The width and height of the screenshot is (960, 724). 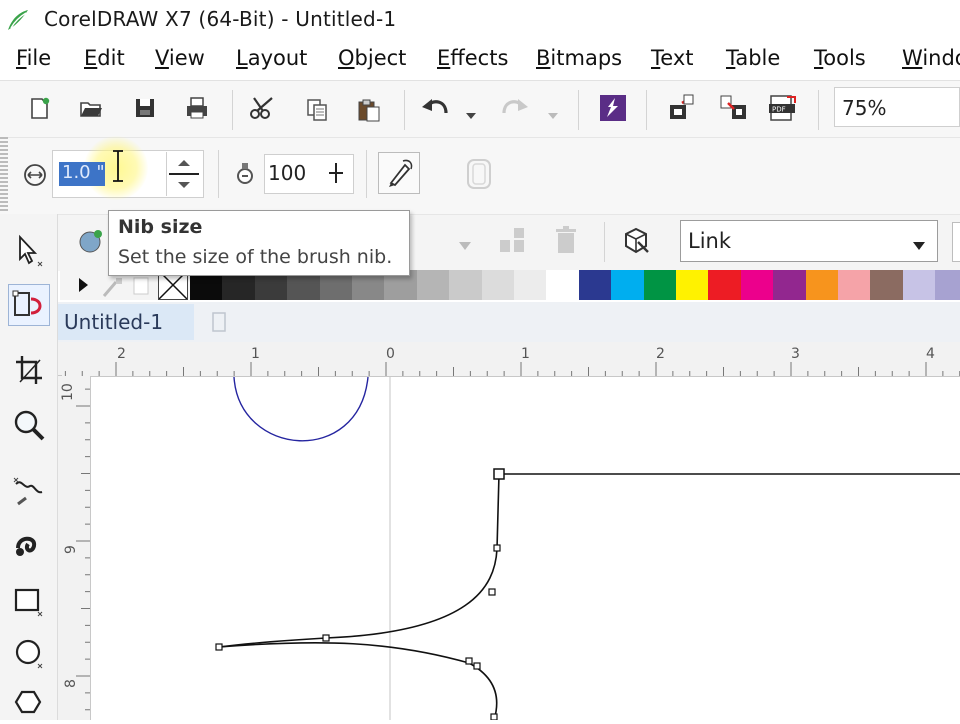 I want to click on eyedropper-icon, so click(x=112, y=287).